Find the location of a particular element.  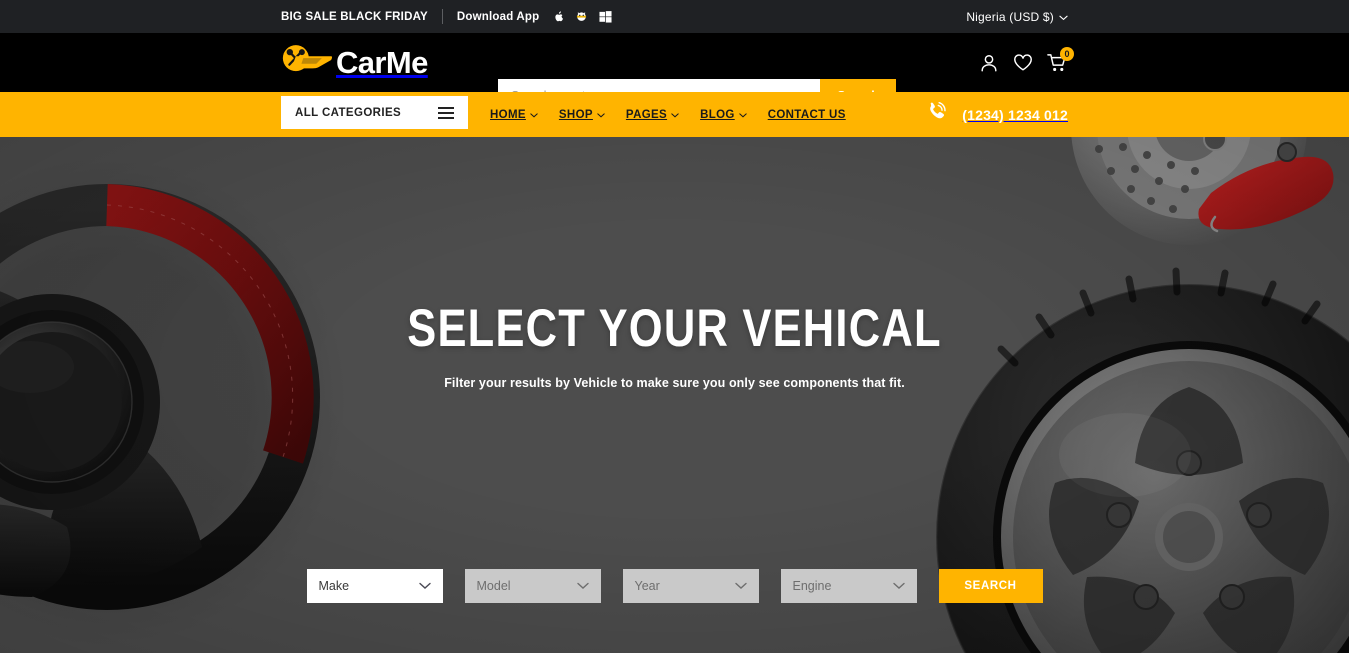

nav-label: BLOG is located at coordinates (717, 114).